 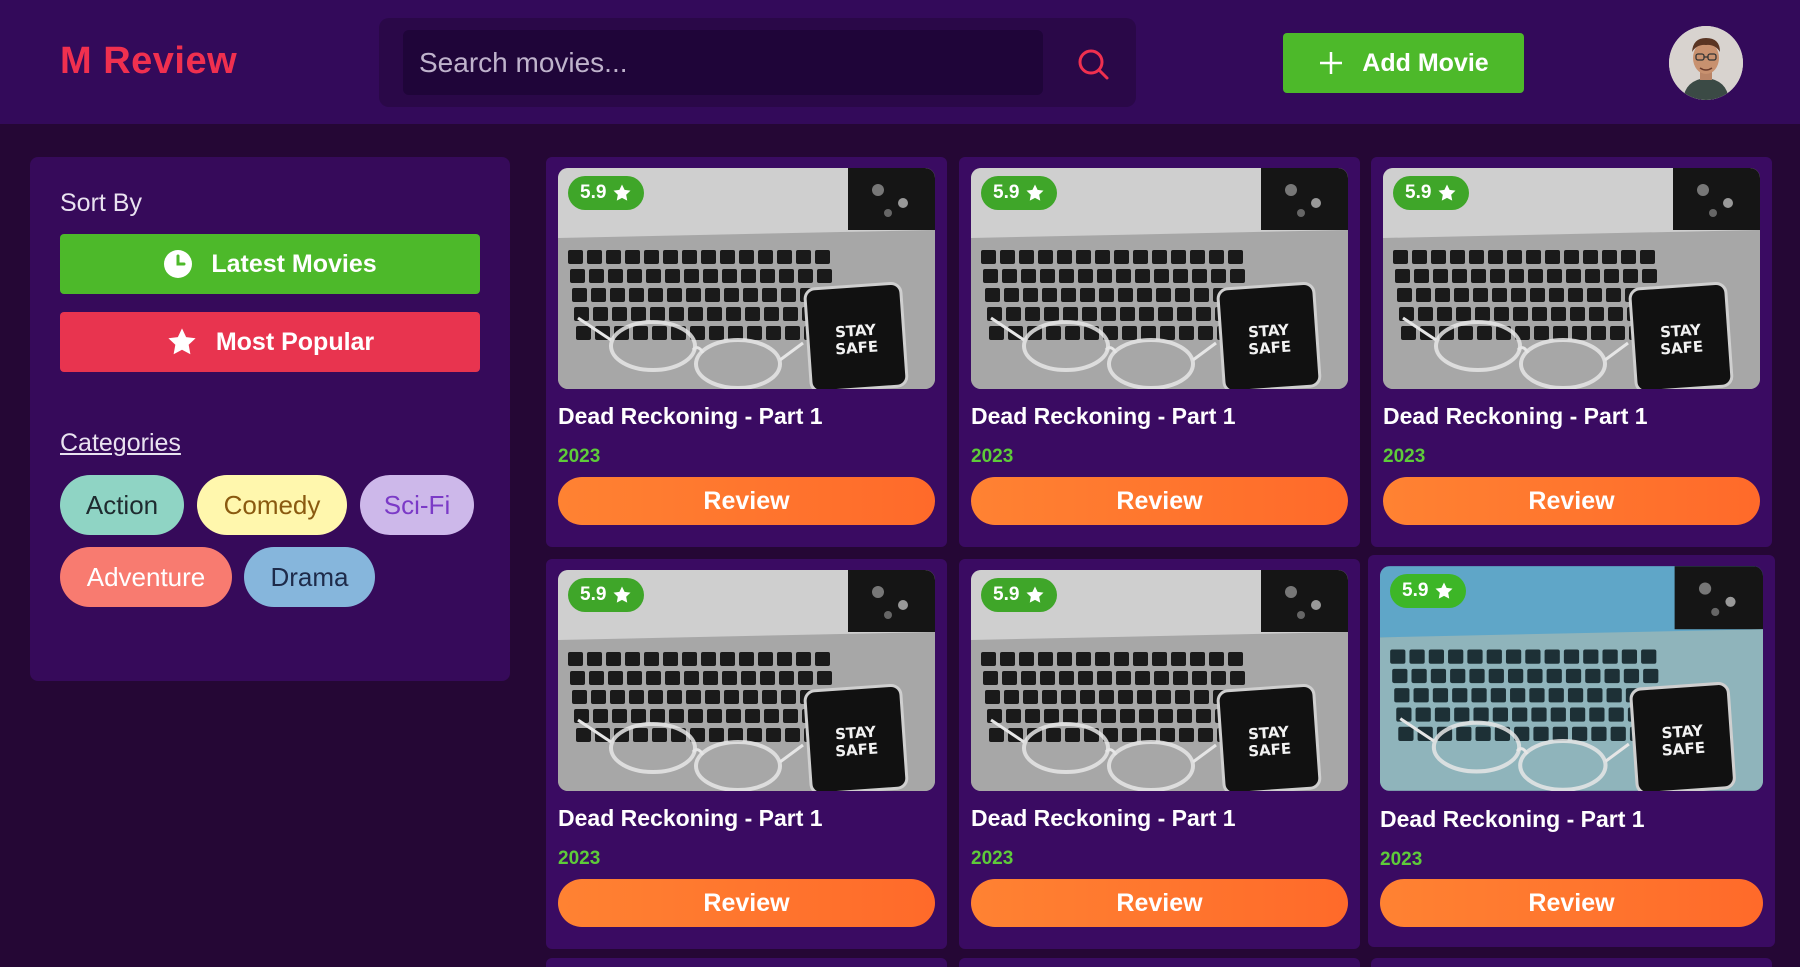 I want to click on movie-card-partial, so click(x=1571, y=962).